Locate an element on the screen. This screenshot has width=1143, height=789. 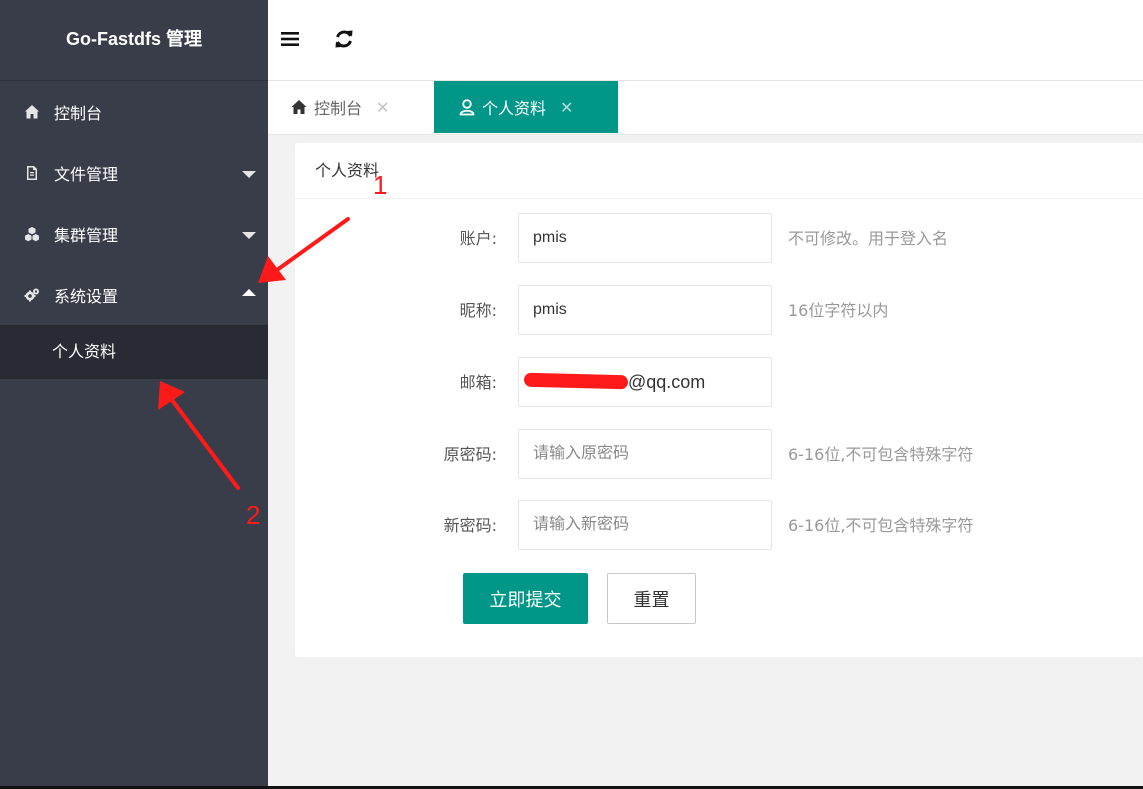
form-row-old-password: 原密码: 6-16位,不可包含特殊字符 is located at coordinates (719, 455).